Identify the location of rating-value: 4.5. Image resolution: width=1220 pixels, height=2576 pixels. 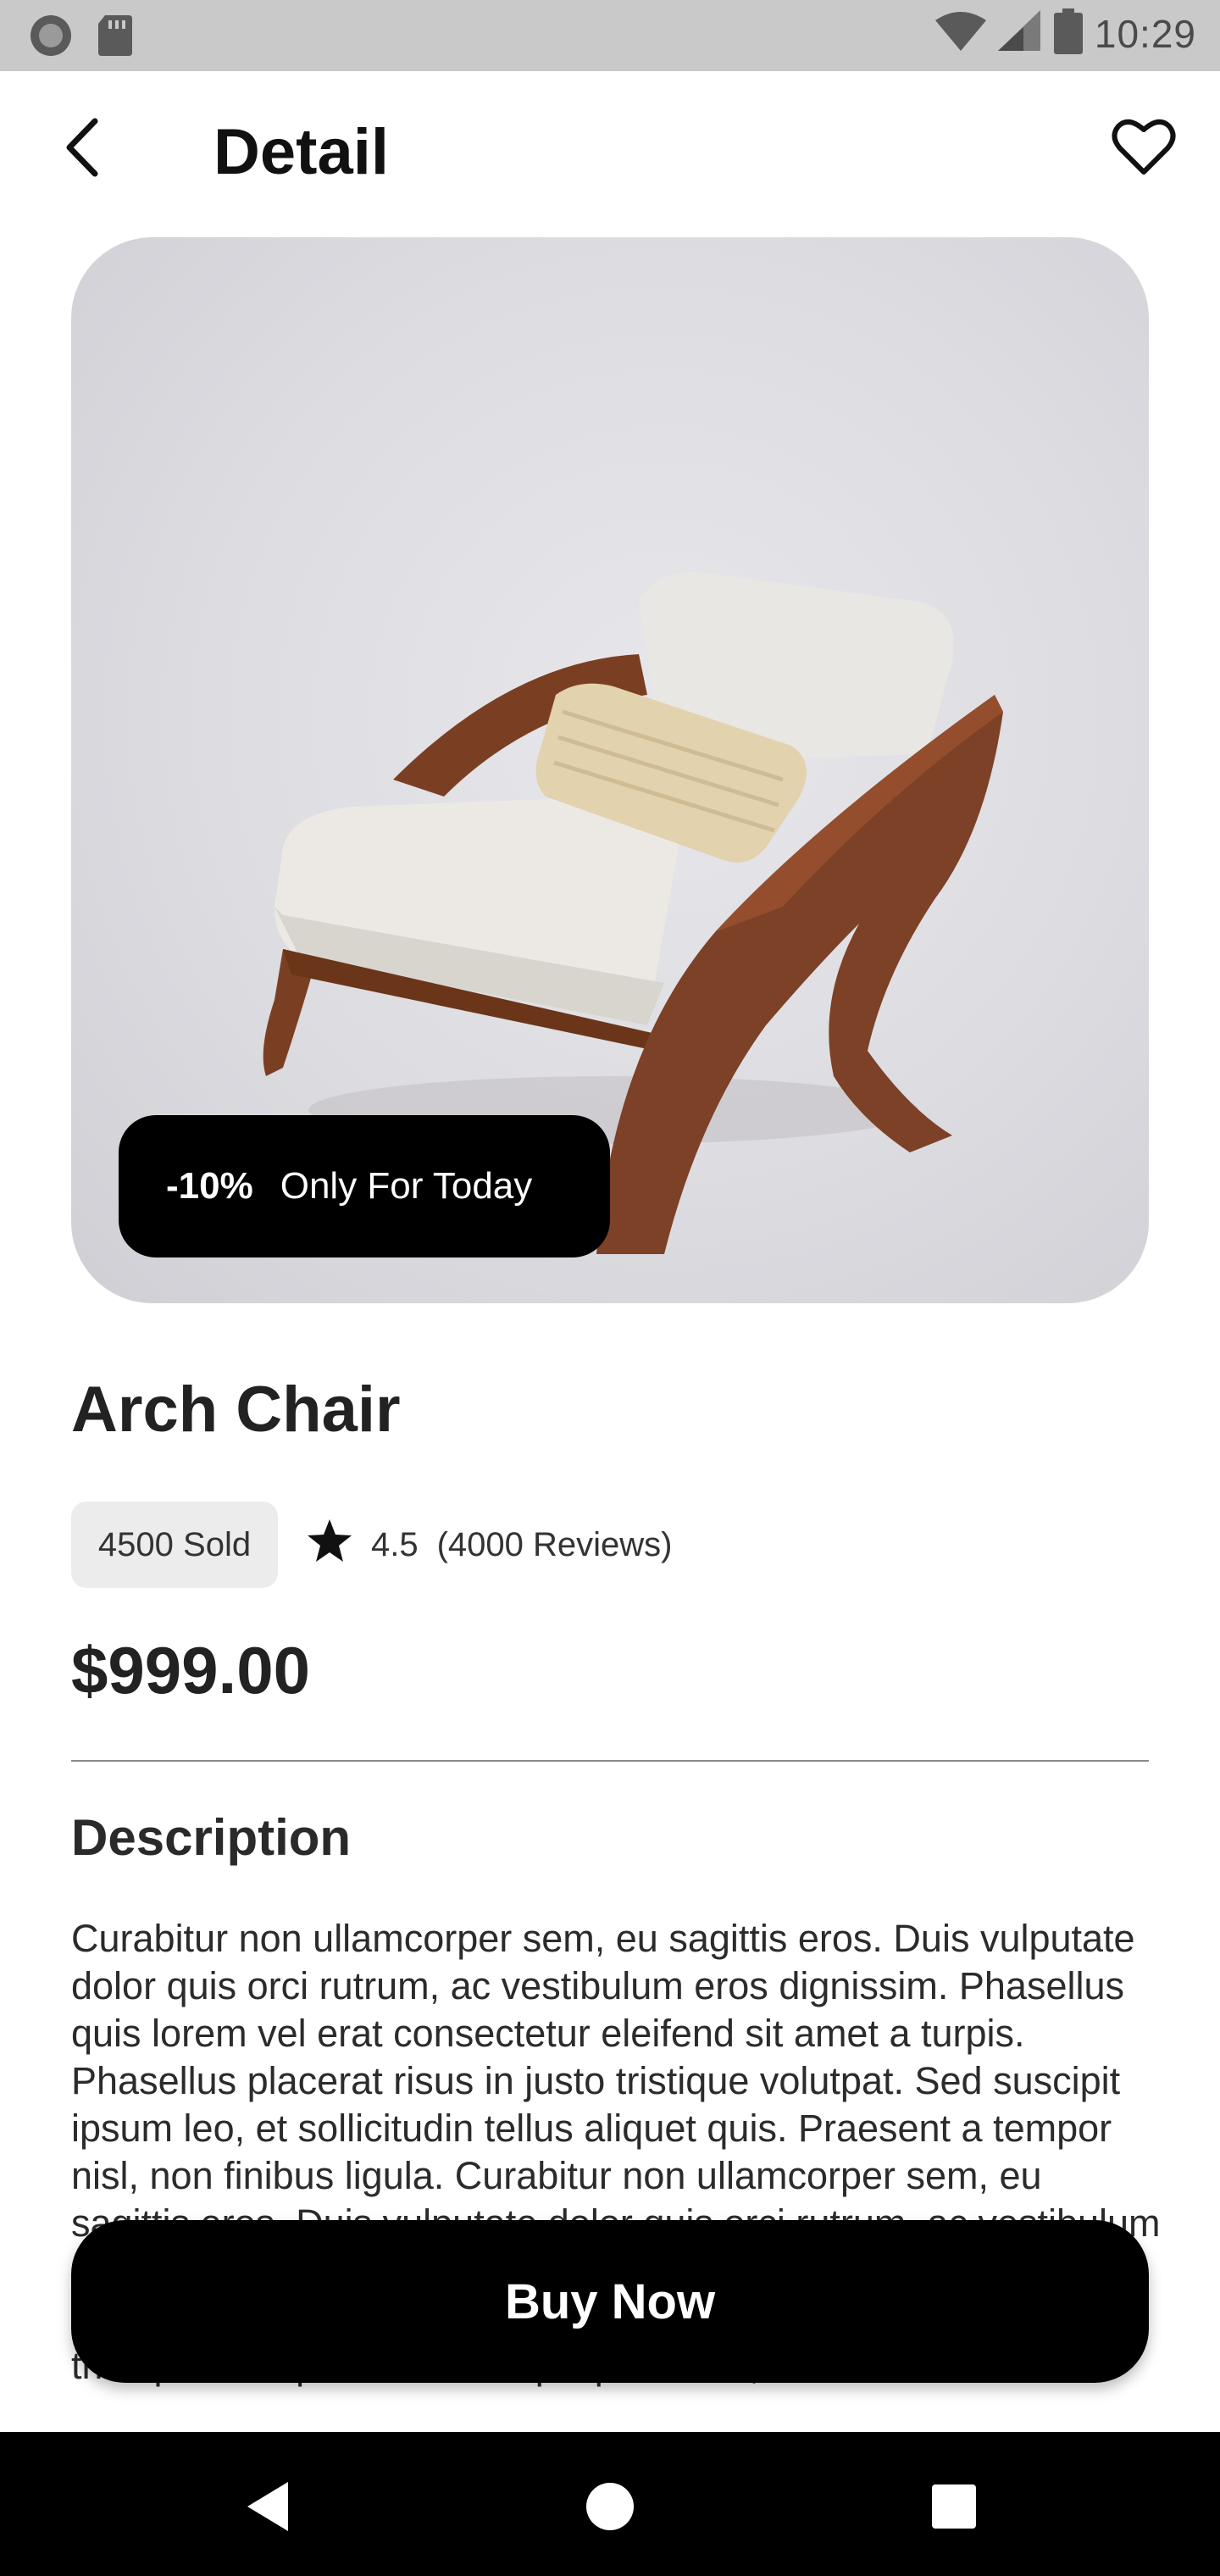
(395, 1544).